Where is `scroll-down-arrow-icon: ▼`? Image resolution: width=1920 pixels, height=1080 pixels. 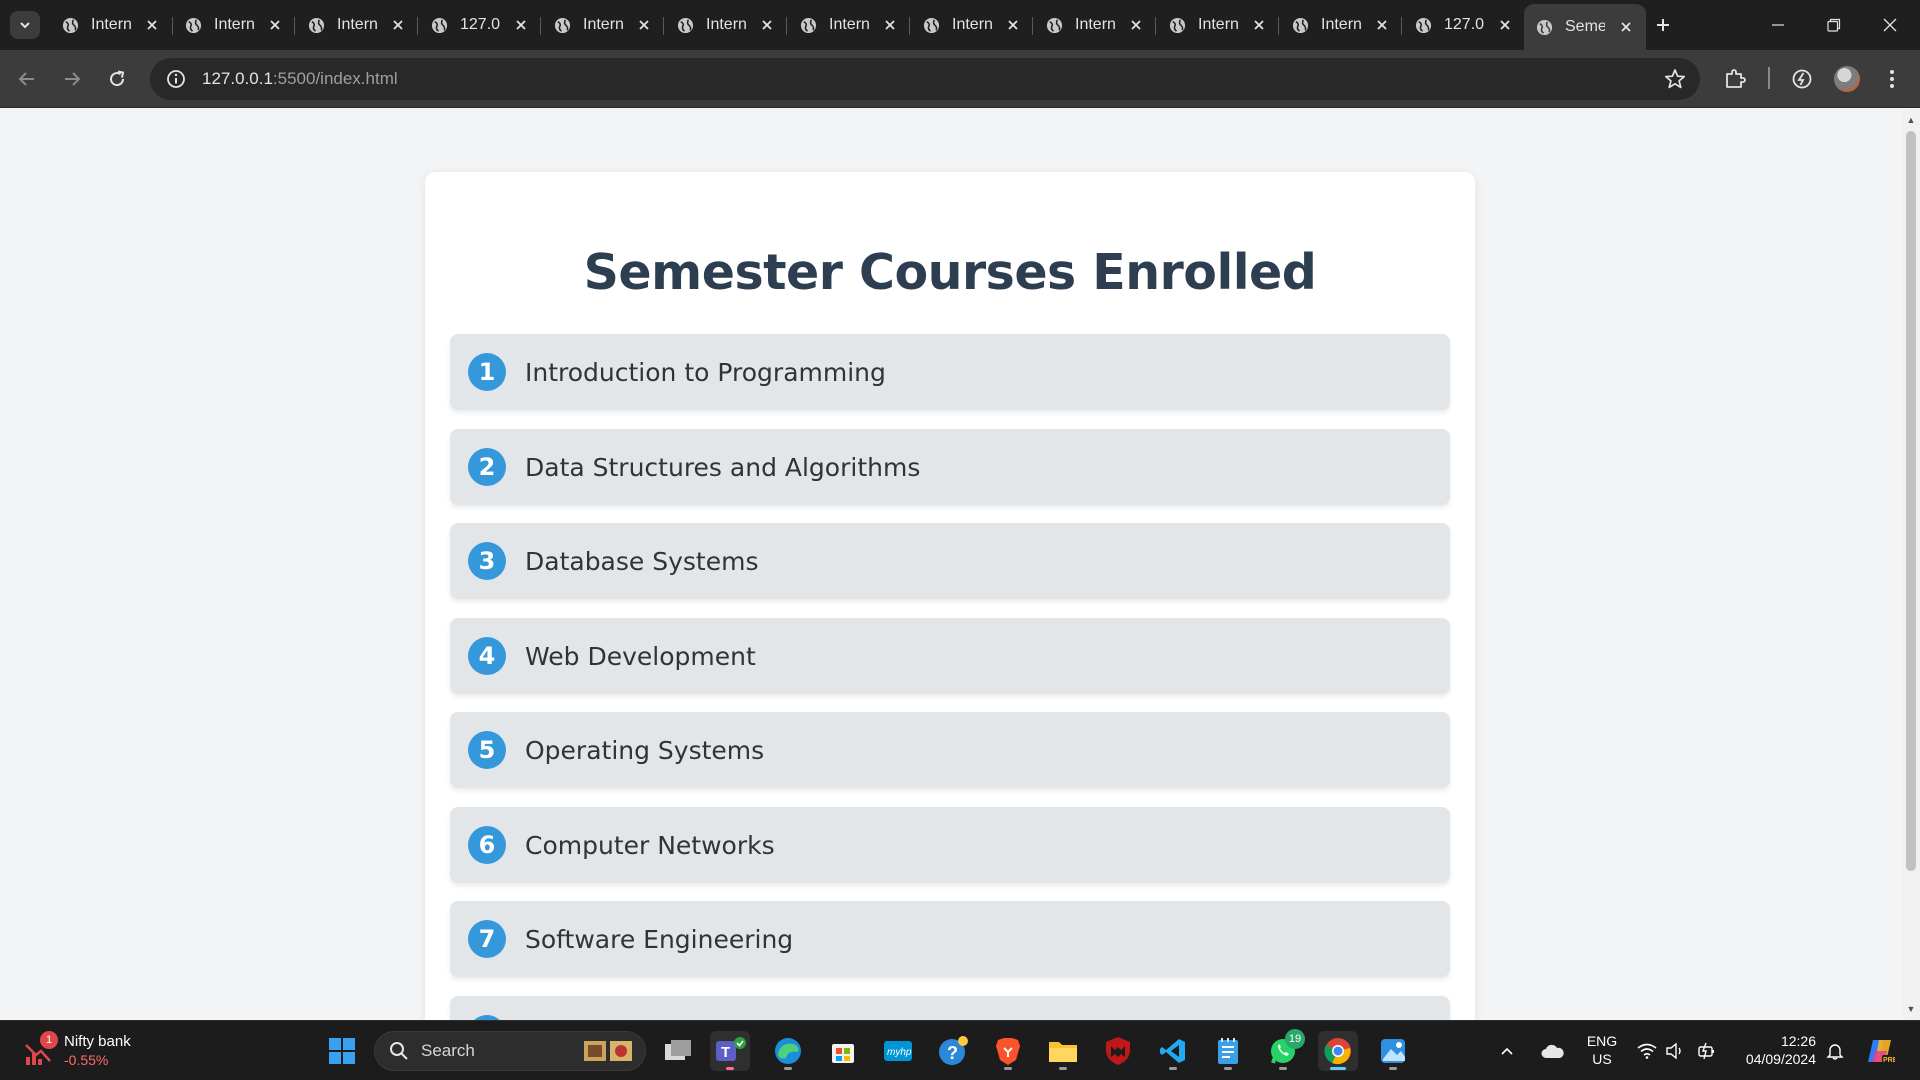
scroll-down-arrow-icon: ▼ is located at coordinates (1911, 1009).